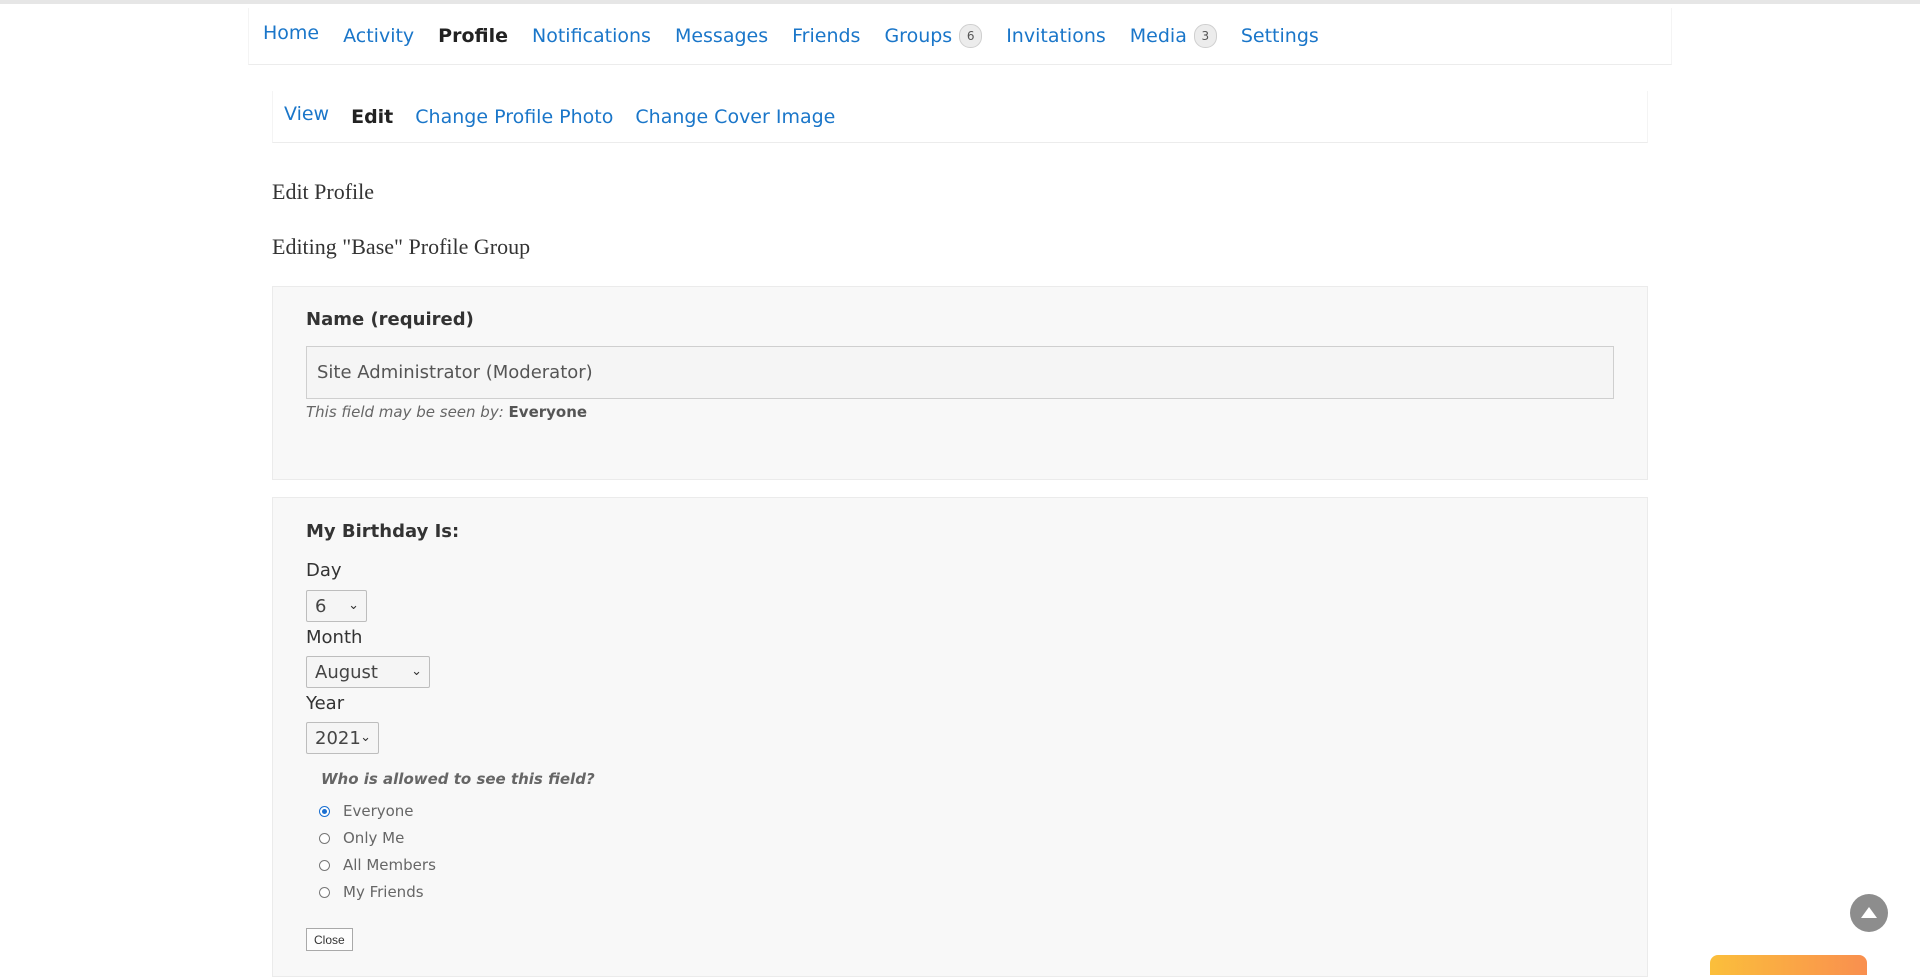  Describe the element at coordinates (323, 191) in the screenshot. I see `page-title: Edit Profile` at that location.